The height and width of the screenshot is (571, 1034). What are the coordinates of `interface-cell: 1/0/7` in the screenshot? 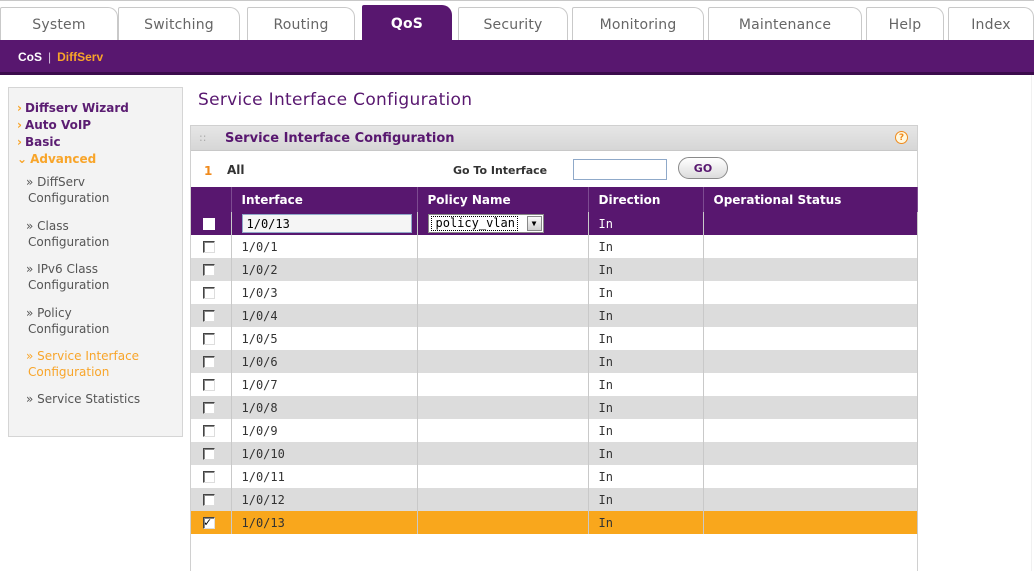 It's located at (324, 384).